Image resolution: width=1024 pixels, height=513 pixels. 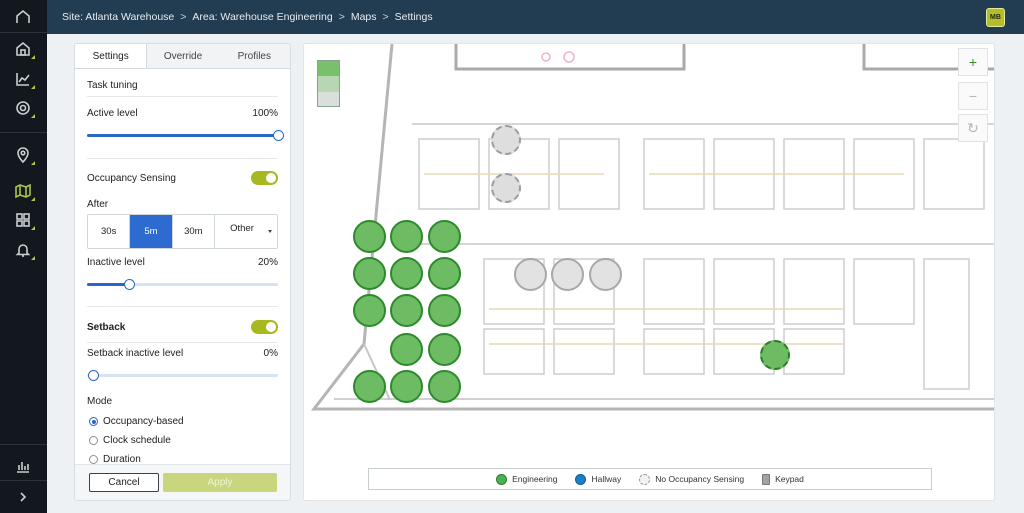 What do you see at coordinates (130, 440) in the screenshot?
I see `mode-option-clock: Clock schedule` at bounding box center [130, 440].